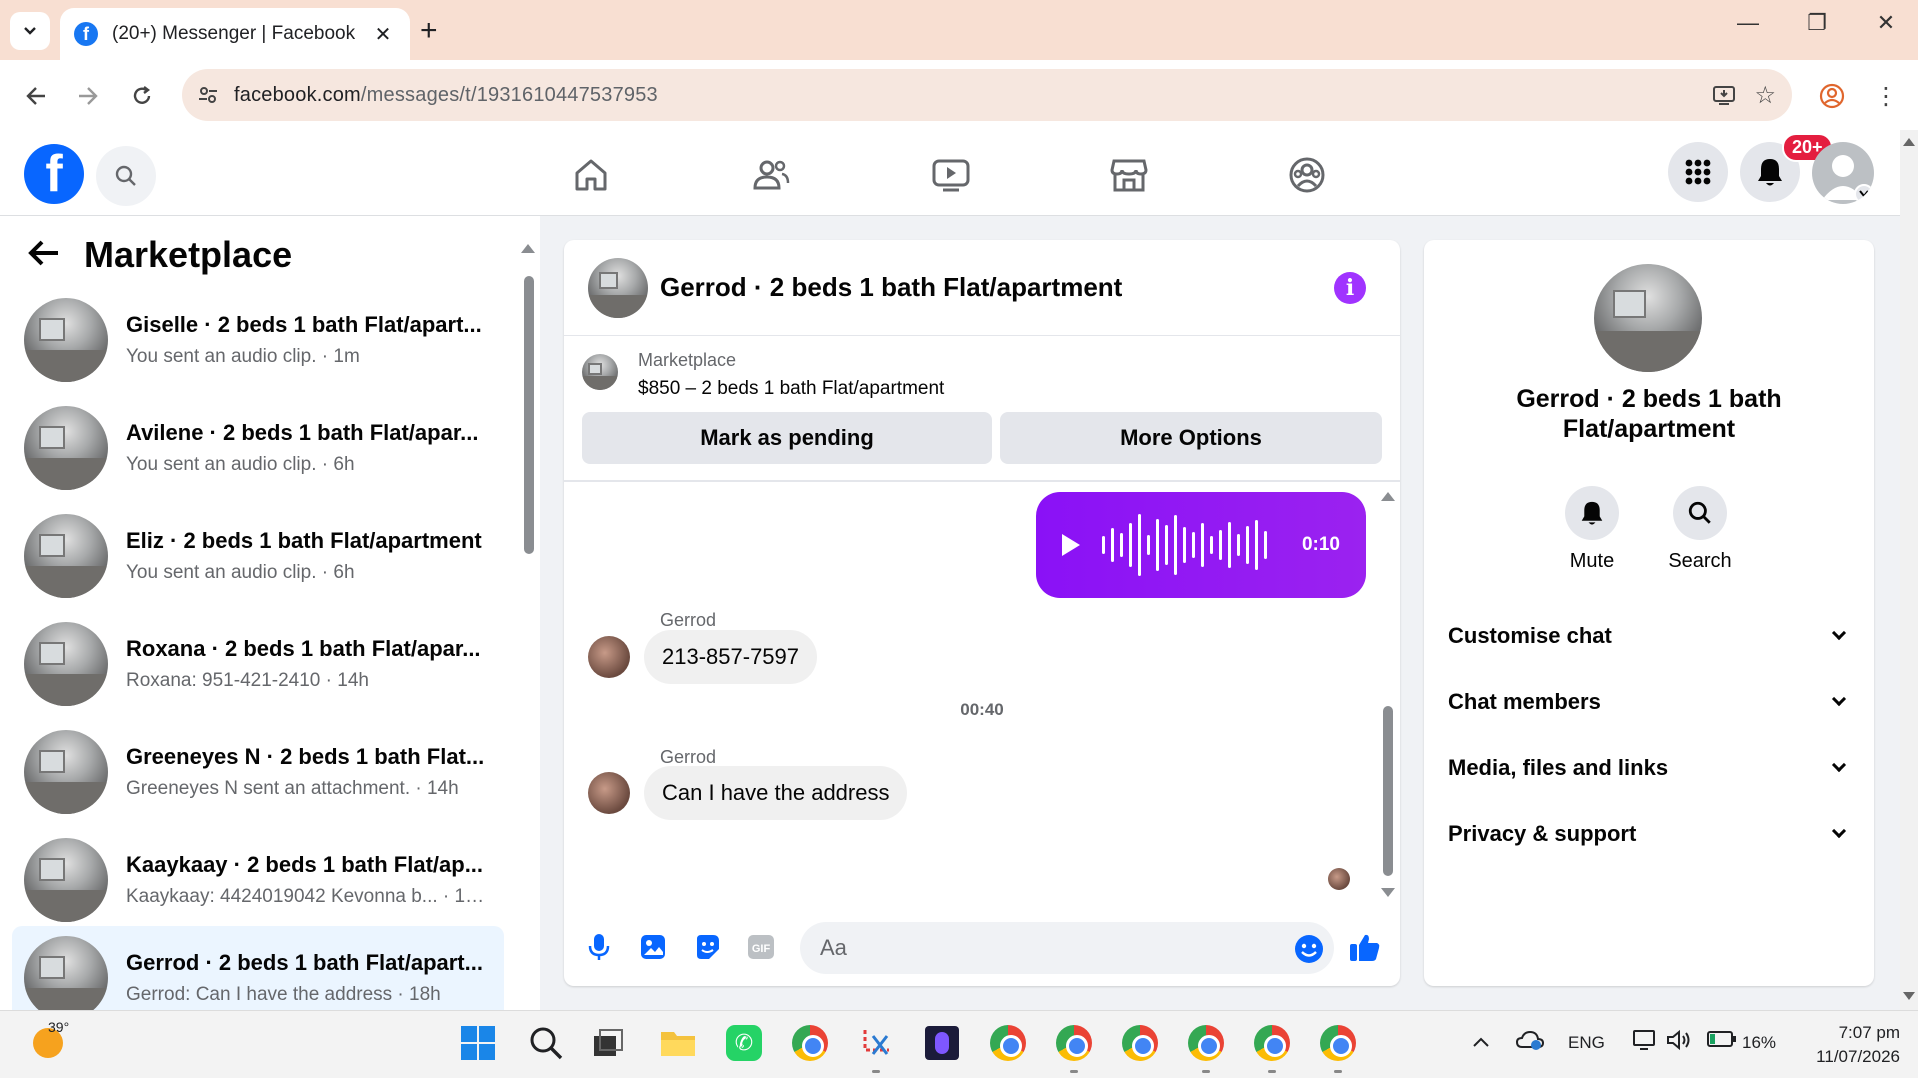 The width and height of the screenshot is (1918, 1078). Describe the element at coordinates (1700, 529) in the screenshot. I see `search-in-chat-button: Search` at that location.